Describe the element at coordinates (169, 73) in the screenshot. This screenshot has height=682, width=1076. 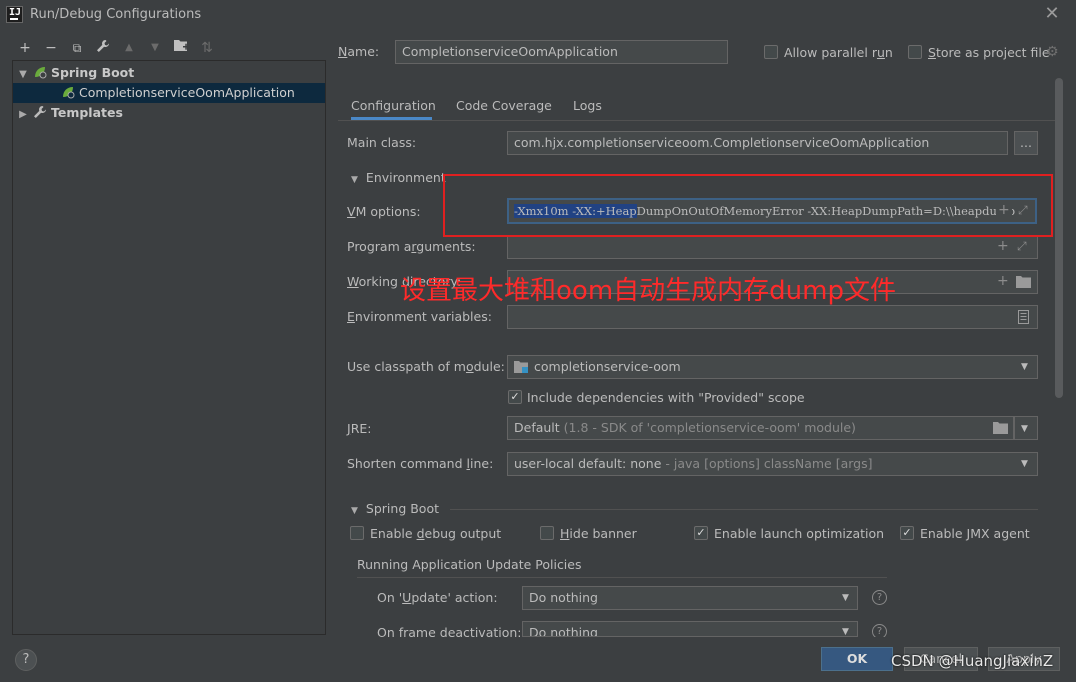
I see `tree-item-spring-boot: ▼ Spring Boot` at that location.